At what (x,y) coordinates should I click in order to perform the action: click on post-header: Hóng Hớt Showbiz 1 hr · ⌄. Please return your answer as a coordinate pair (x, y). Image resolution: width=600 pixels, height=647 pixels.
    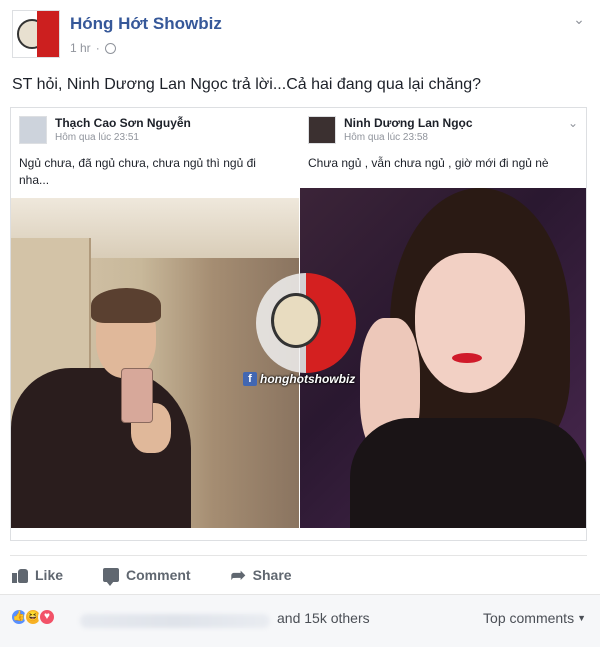
    Looking at the image, I should click on (300, 35).